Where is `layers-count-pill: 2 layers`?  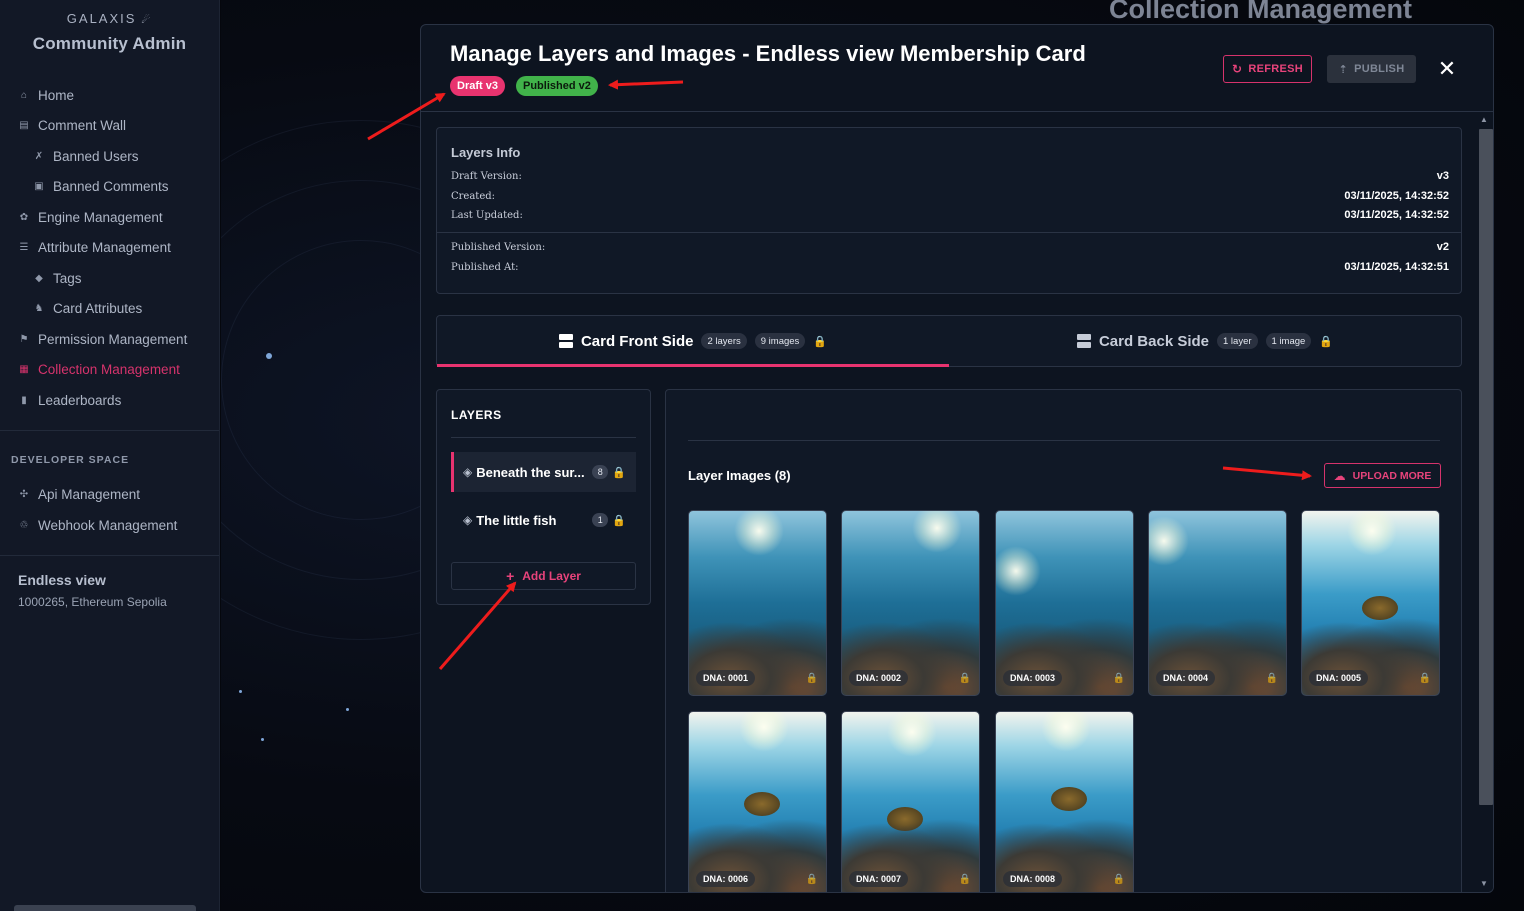 layers-count-pill: 2 layers is located at coordinates (724, 341).